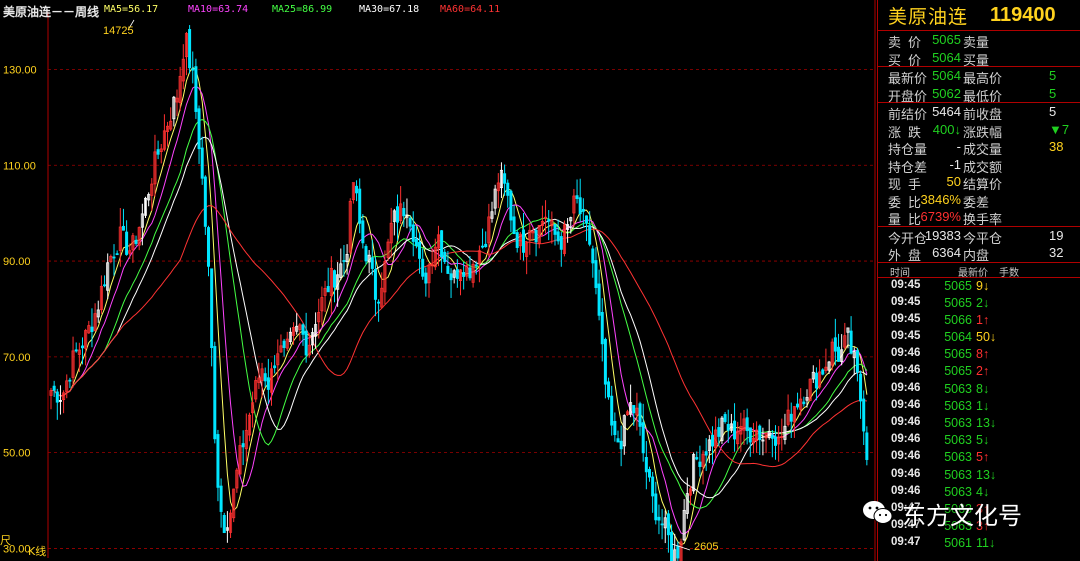  Describe the element at coordinates (1059, 129) in the screenshot. I see `quote-value-right: ▼7` at that location.